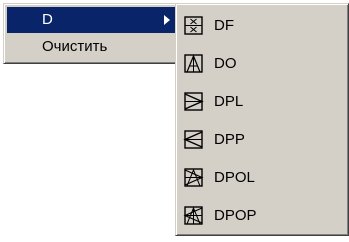  What do you see at coordinates (225, 63) in the screenshot?
I see `submenu-item-label: DO` at bounding box center [225, 63].